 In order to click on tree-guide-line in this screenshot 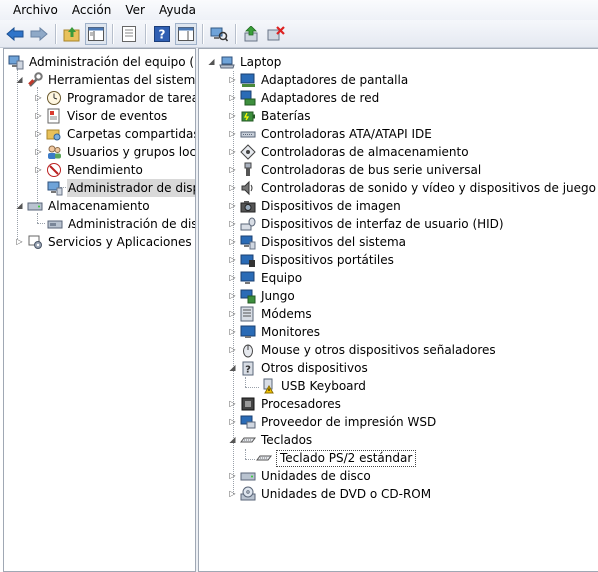, I will do `click(245, 454)`.